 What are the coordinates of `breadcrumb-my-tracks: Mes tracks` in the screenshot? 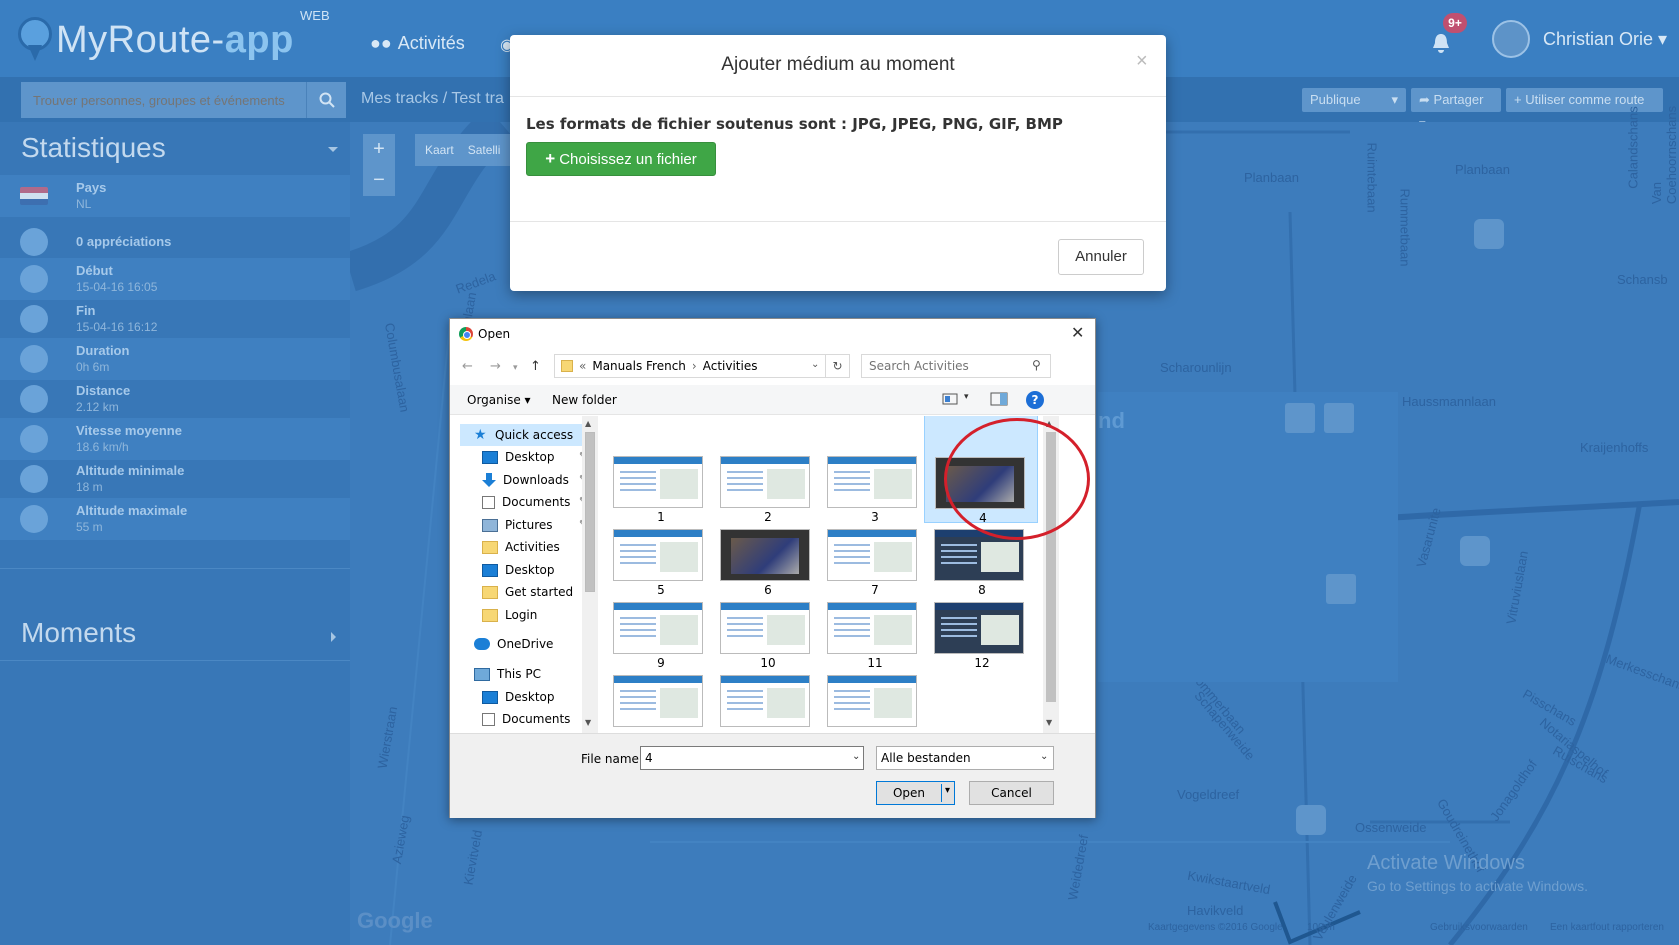 It's located at (399, 98).